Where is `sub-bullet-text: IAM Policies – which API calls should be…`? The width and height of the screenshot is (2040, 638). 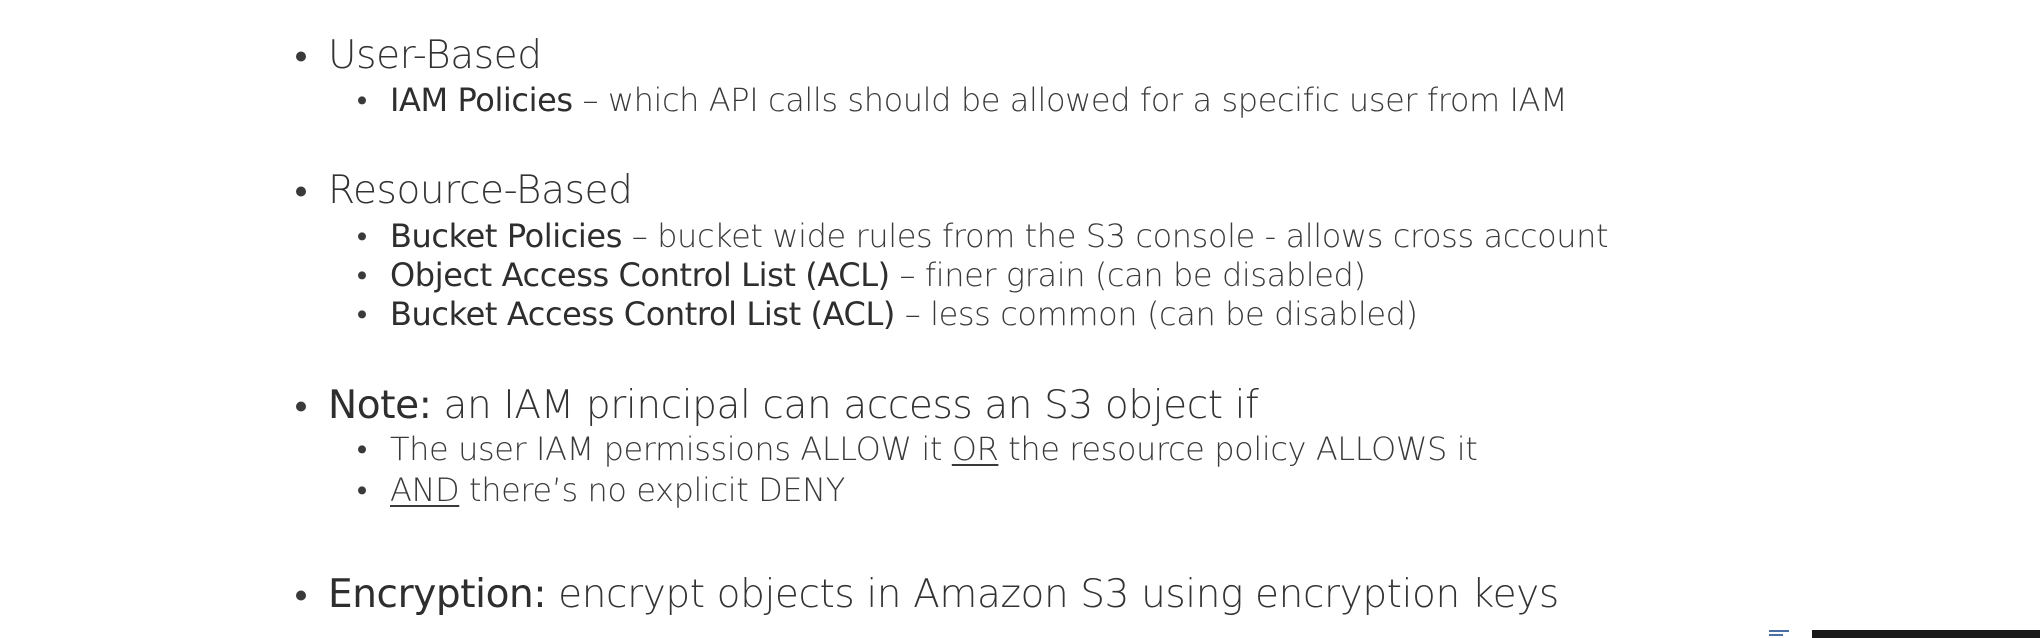 sub-bullet-text: IAM Policies – which API calls should be… is located at coordinates (979, 100).